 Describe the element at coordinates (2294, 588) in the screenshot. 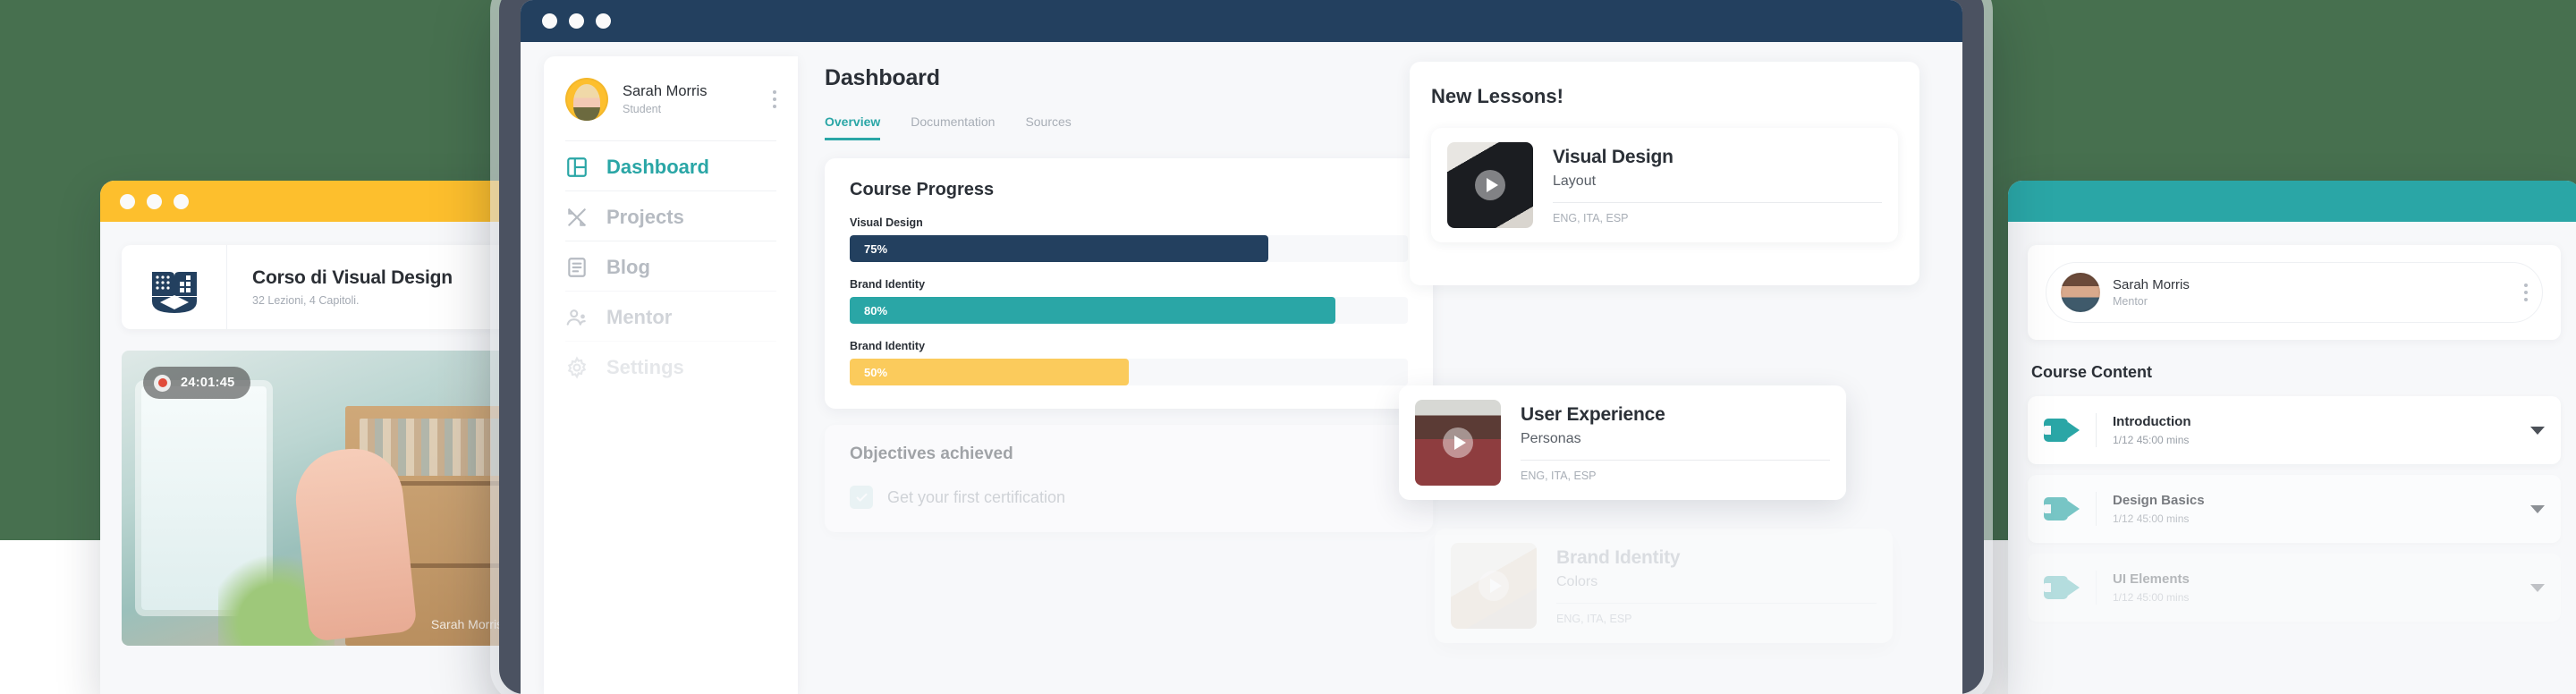

I see `table-row: UI Elements 1/12 45:00 mins` at that location.